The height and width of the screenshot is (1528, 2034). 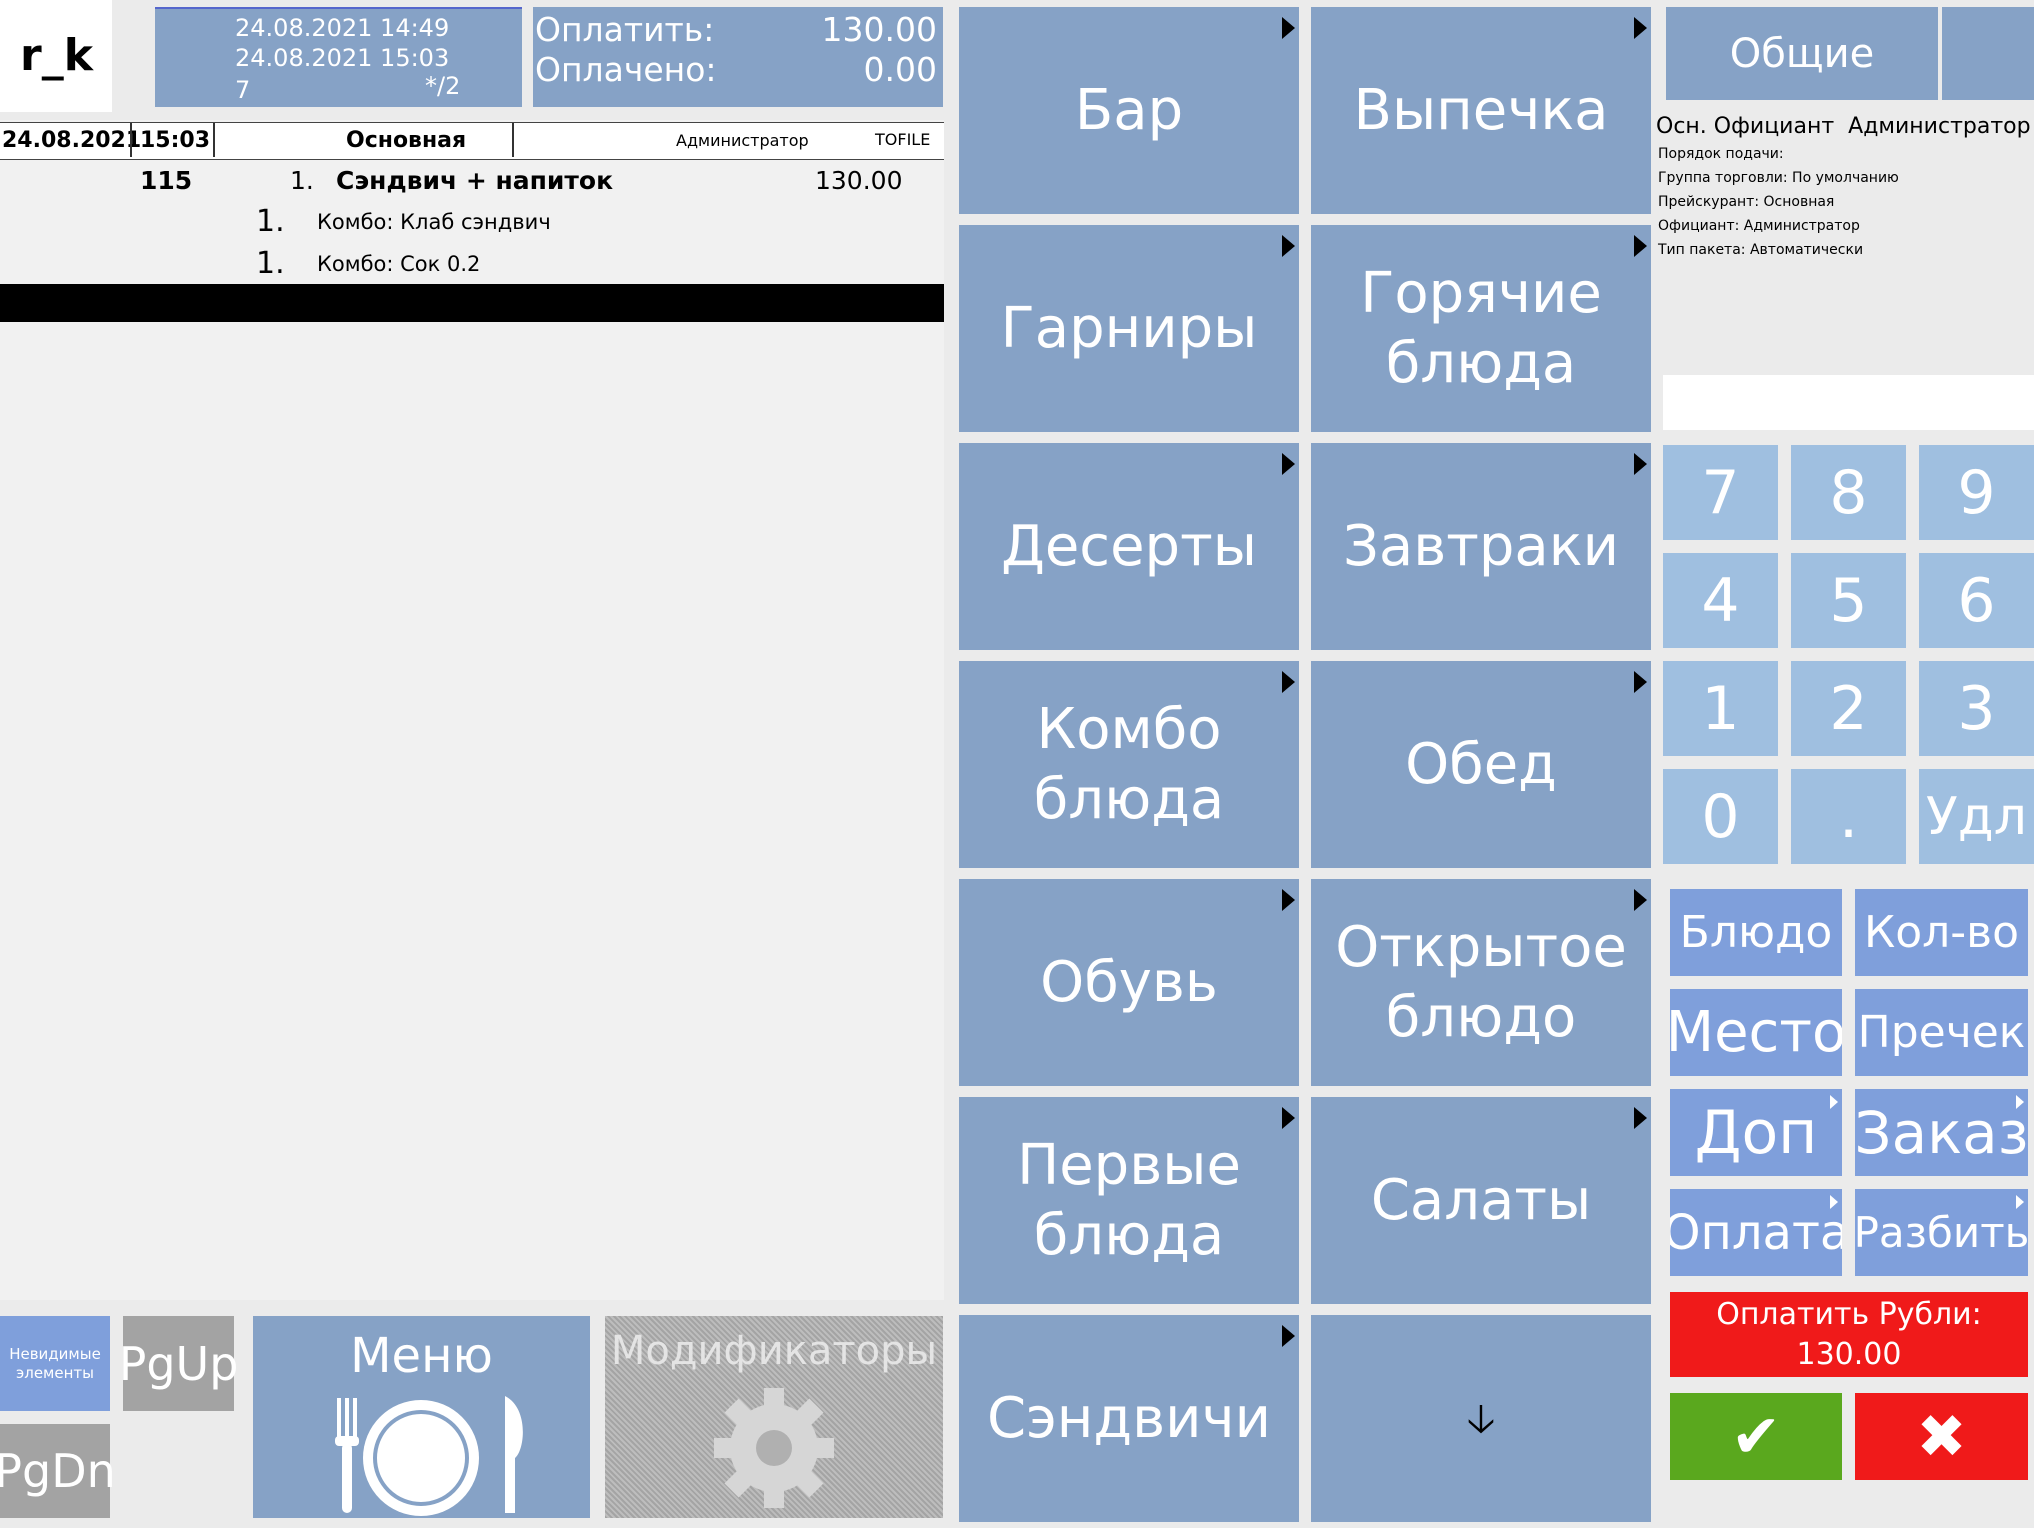 I want to click on key-9: 9, so click(x=1976, y=492).